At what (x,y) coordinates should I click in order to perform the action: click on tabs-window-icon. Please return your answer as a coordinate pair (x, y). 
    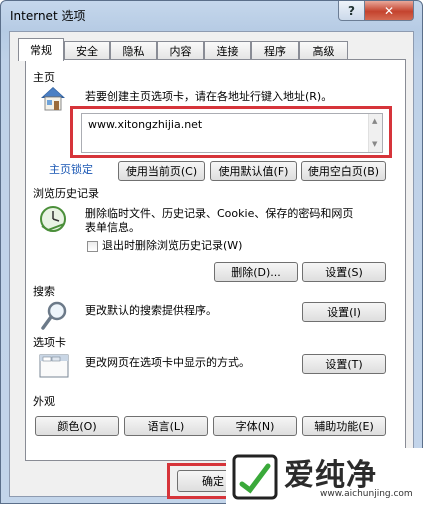
    Looking at the image, I should click on (54, 366).